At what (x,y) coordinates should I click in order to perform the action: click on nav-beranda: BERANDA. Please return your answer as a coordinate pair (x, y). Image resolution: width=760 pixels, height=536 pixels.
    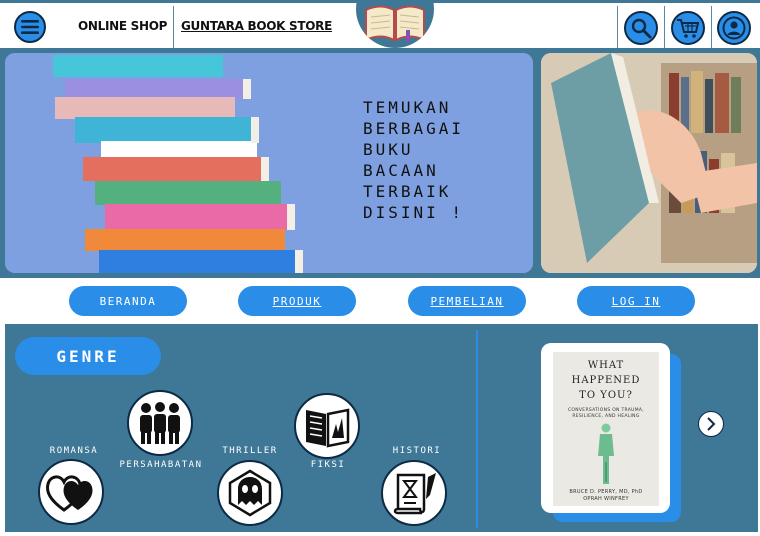
    Looking at the image, I should click on (128, 301).